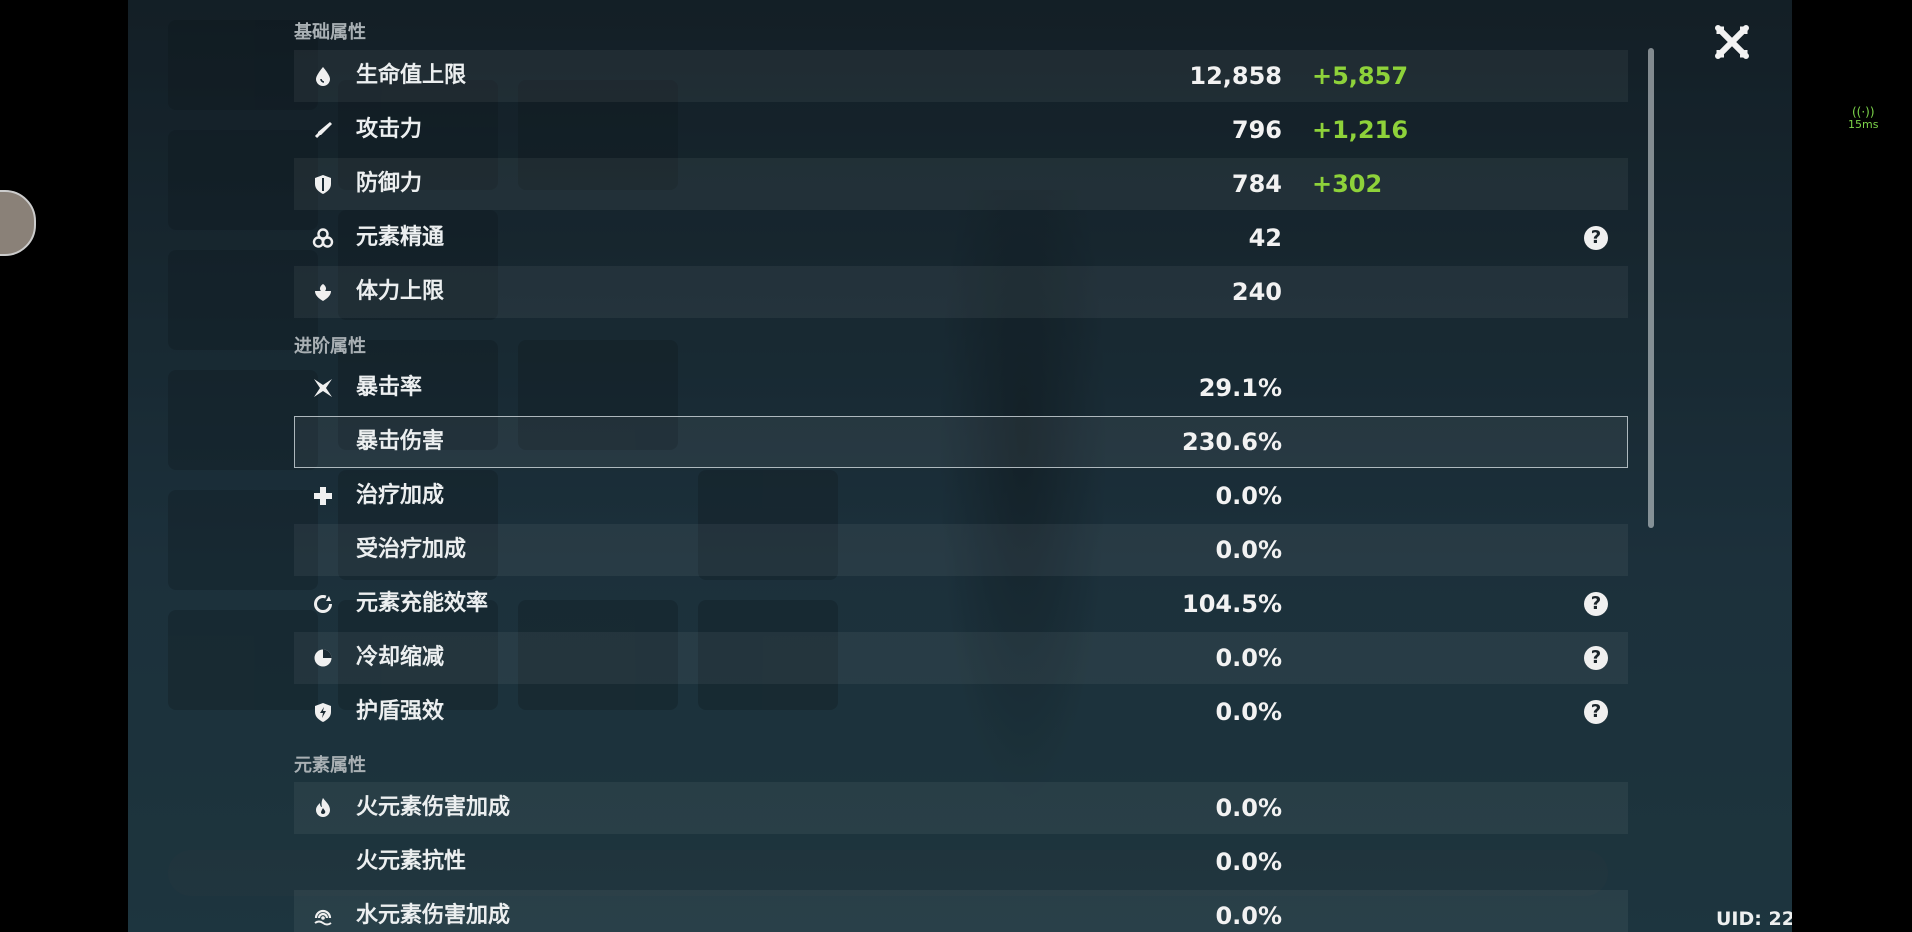  I want to click on section-title-elemental: 元素属性, so click(330, 765).